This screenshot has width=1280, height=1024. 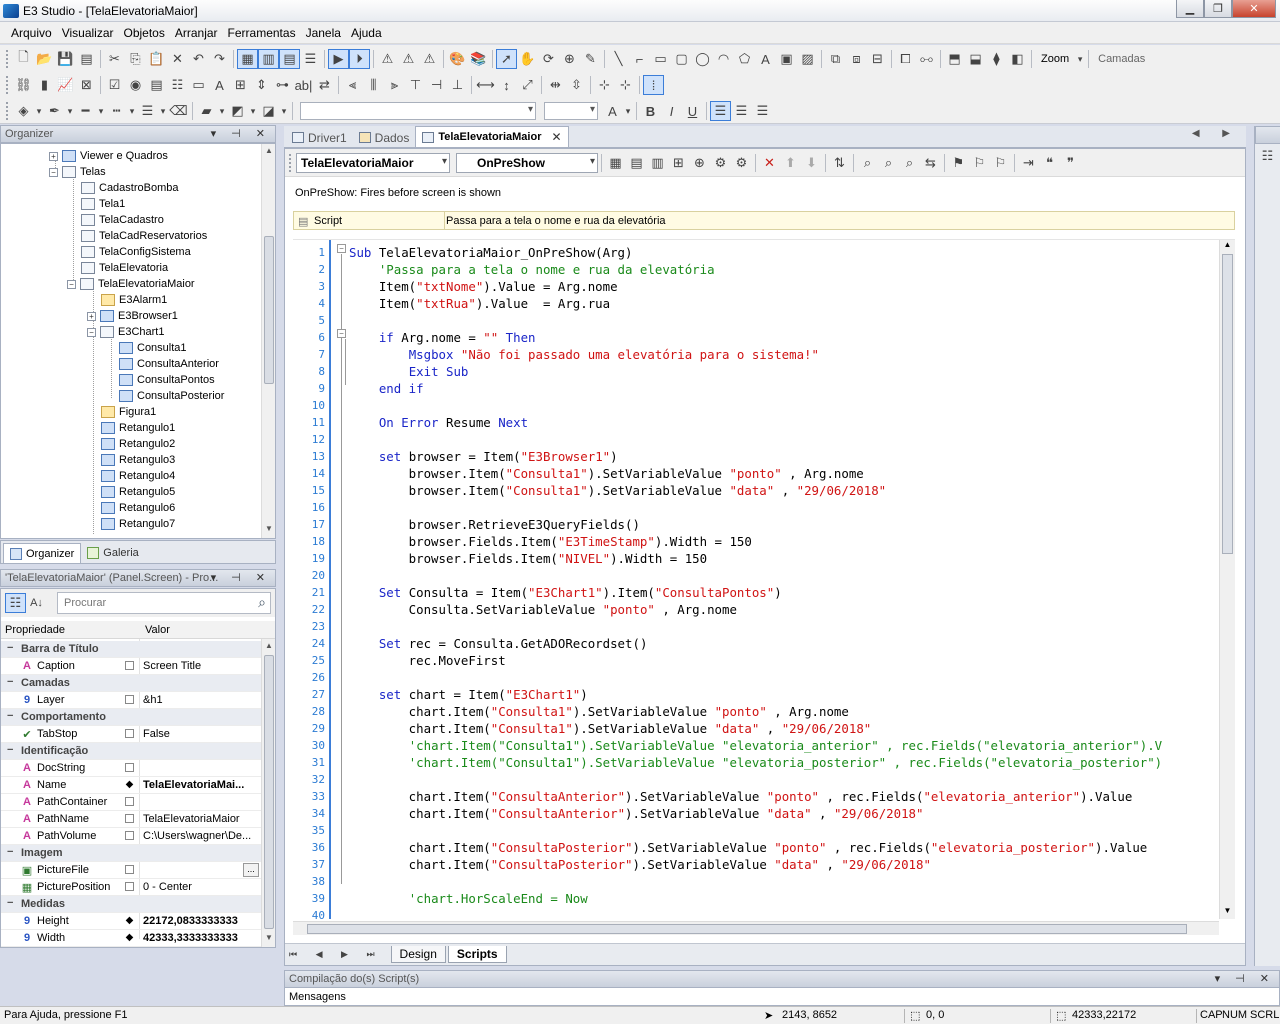 I want to click on textbox-icon: ab|, so click(x=303, y=85).